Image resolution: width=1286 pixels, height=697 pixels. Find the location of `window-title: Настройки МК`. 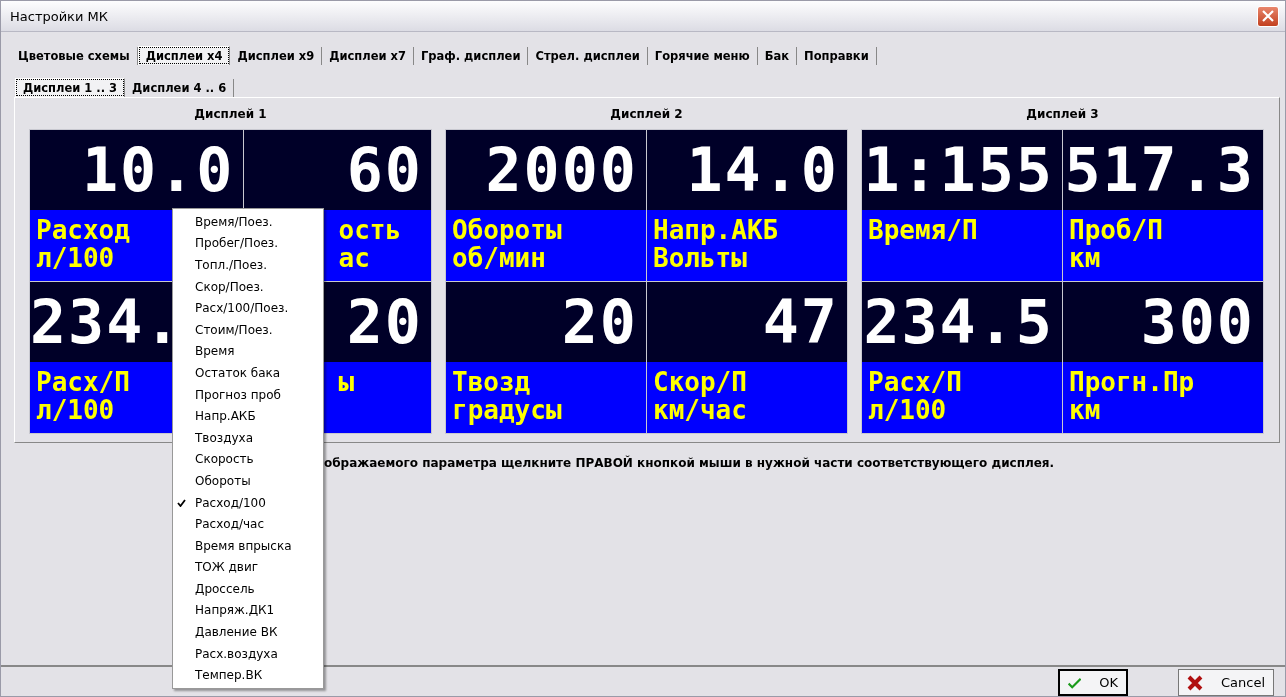

window-title: Настройки МК is located at coordinates (59, 16).